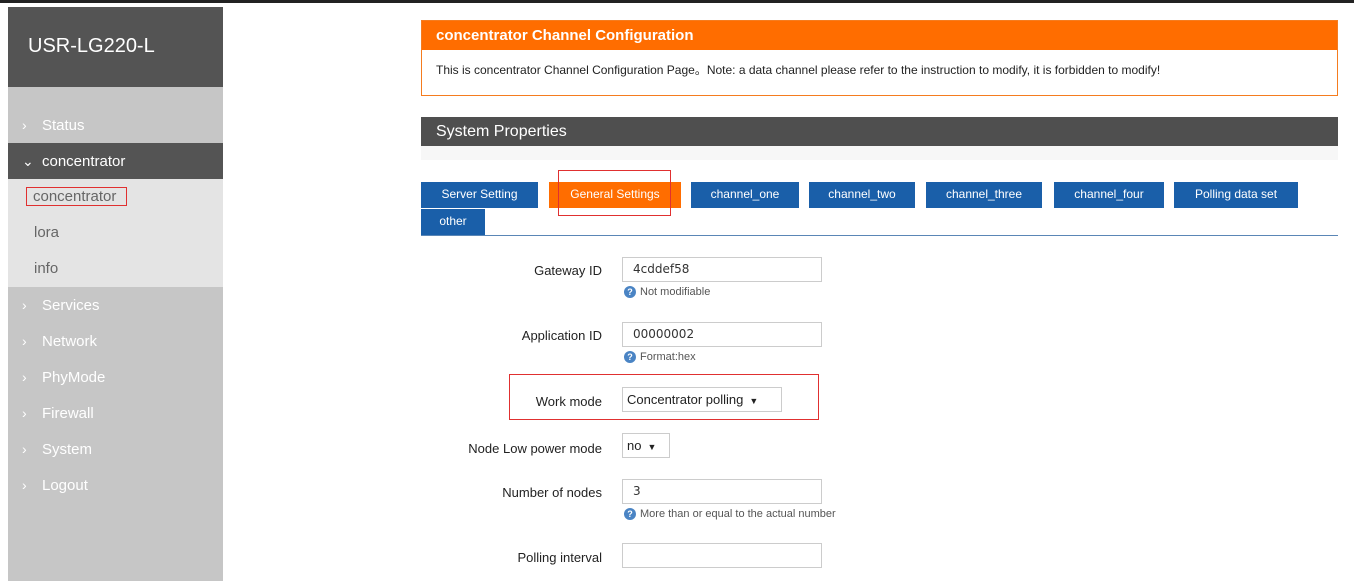  I want to click on sidebar-item-network: › Network, so click(115, 341).